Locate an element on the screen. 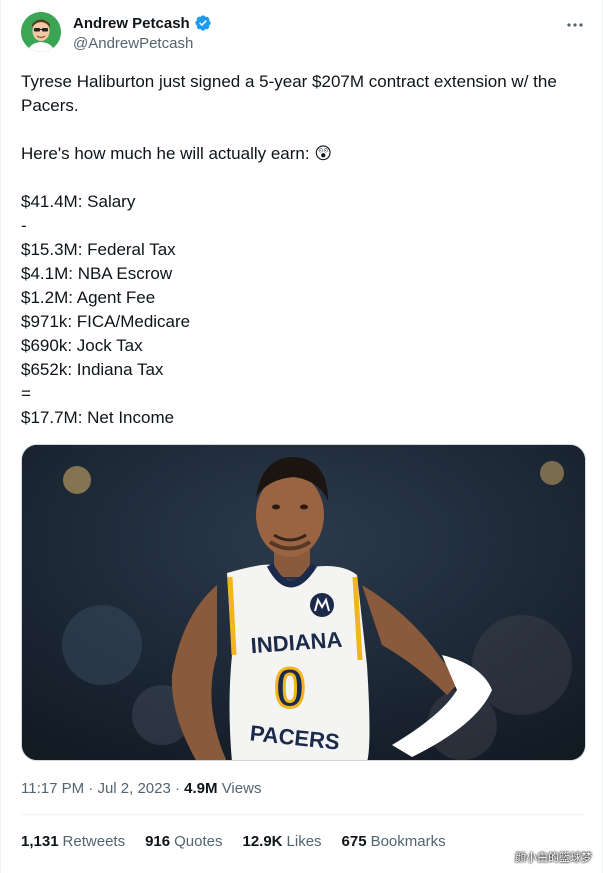 The height and width of the screenshot is (873, 603). tweet-line: - is located at coordinates (24, 225).